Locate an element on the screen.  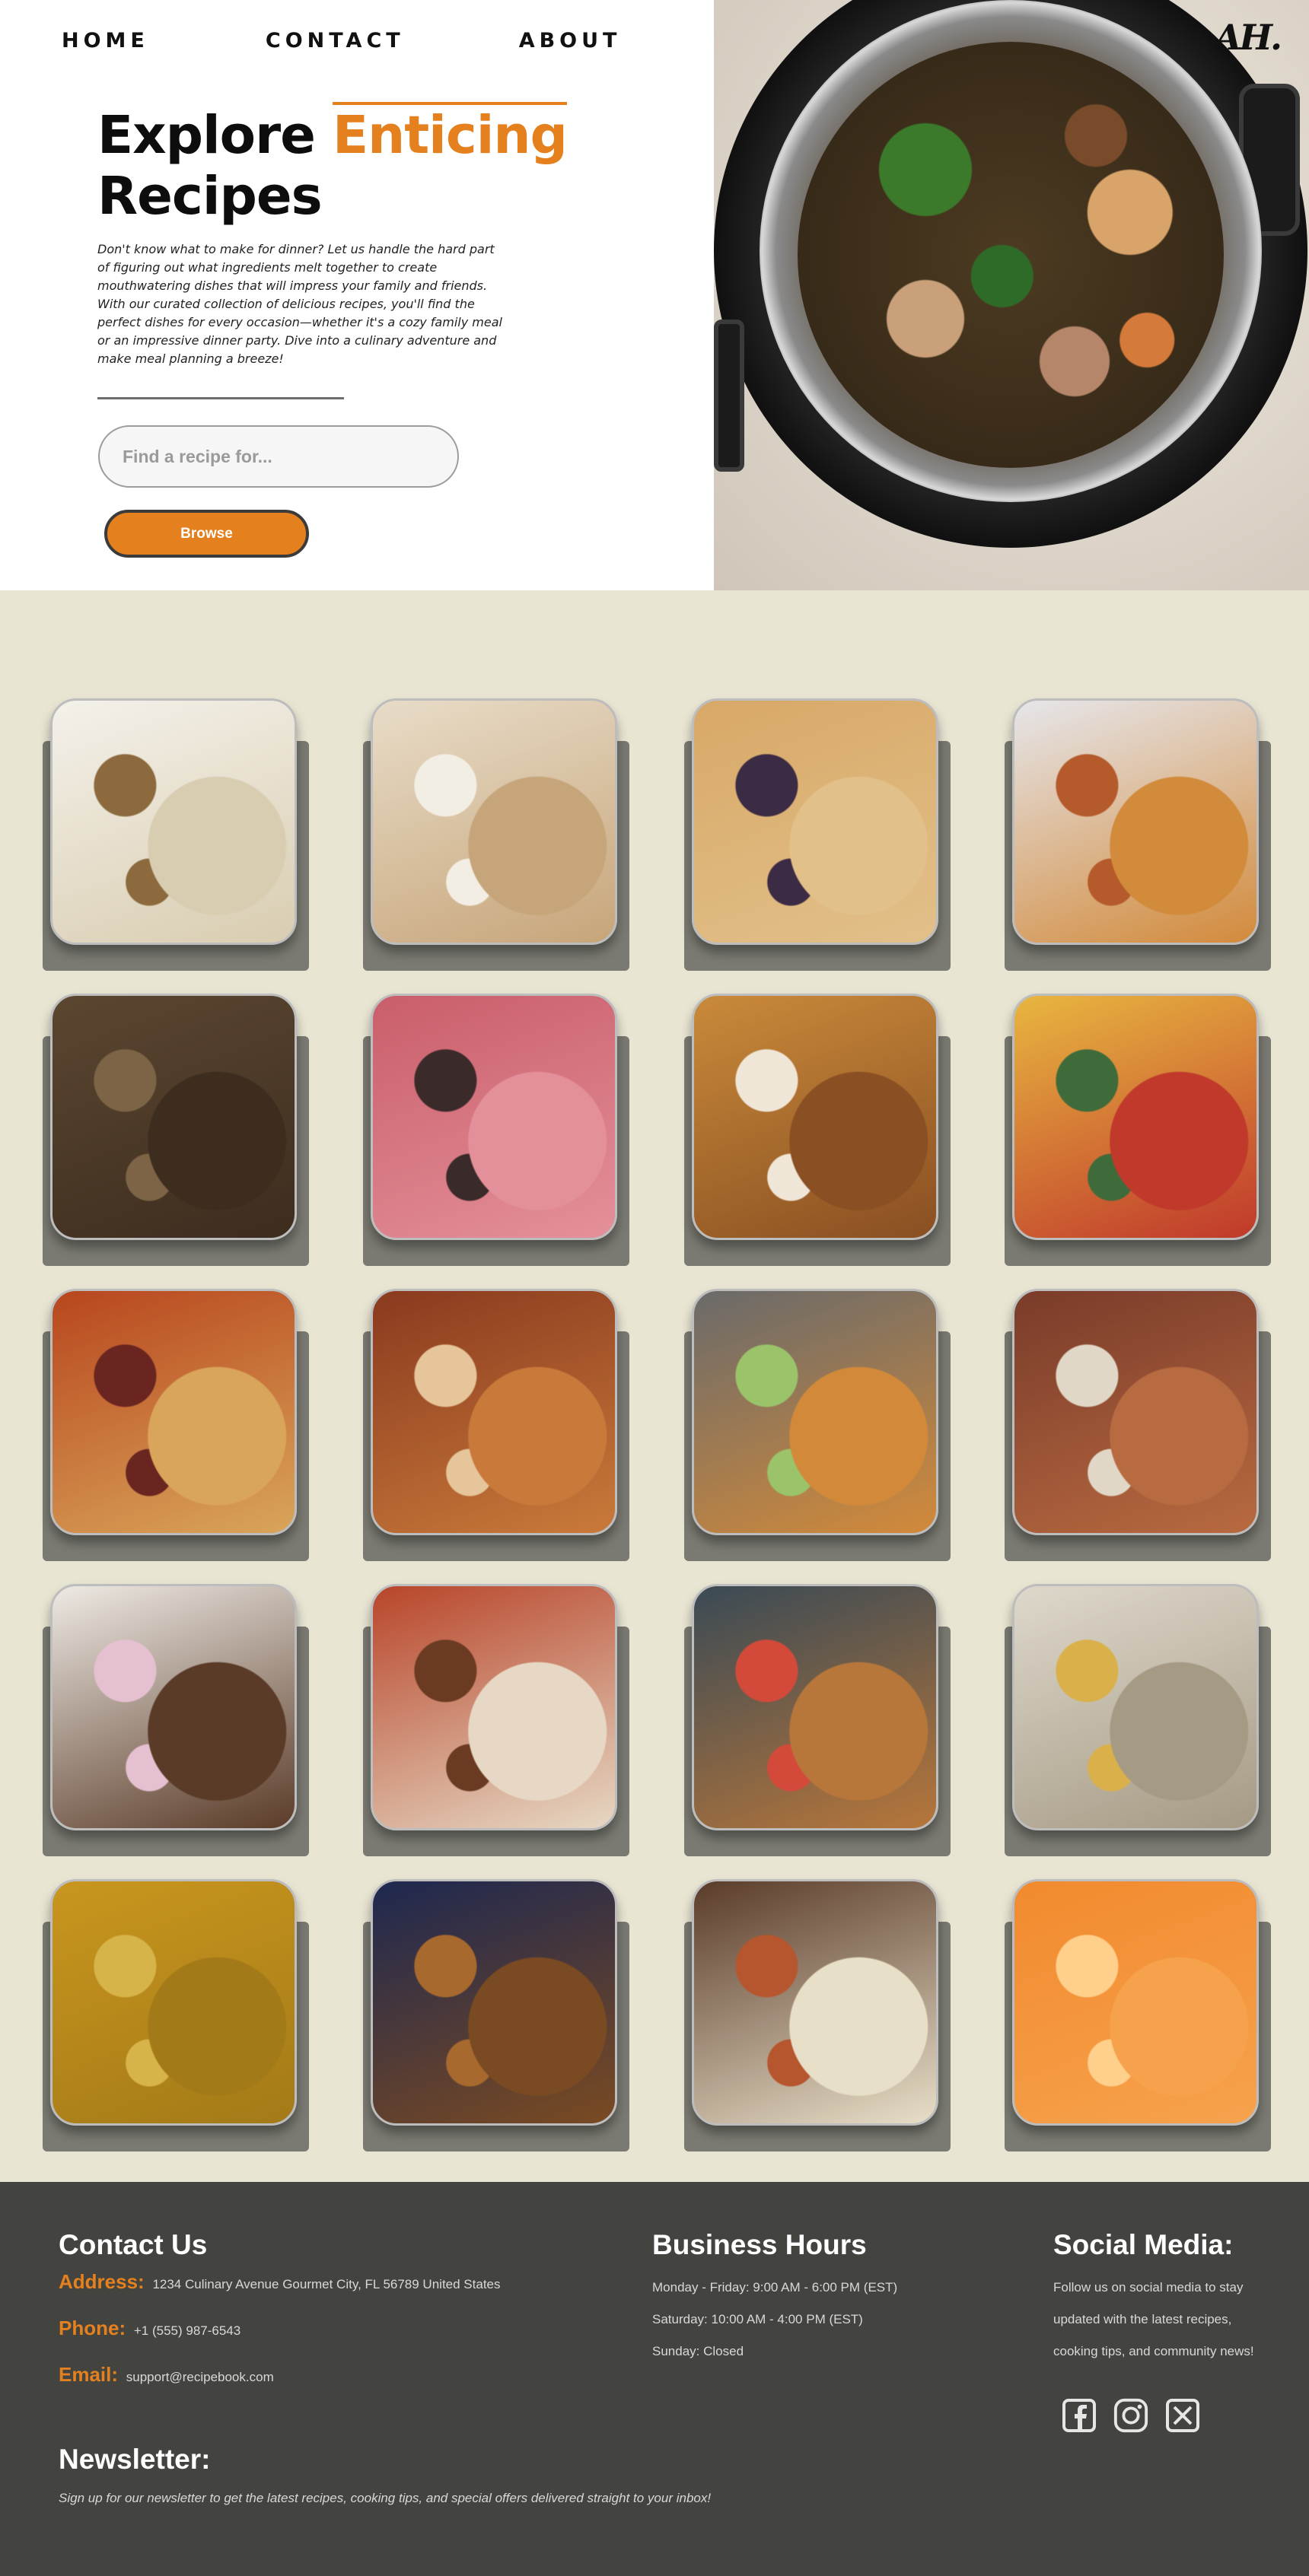
address-label: Address: is located at coordinates (102, 2281).